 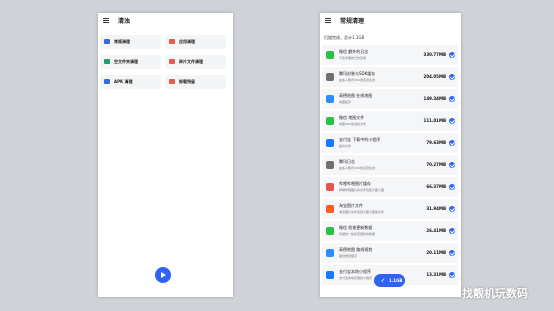 I want to click on item-desc: 临时文件, so click(x=345, y=146).